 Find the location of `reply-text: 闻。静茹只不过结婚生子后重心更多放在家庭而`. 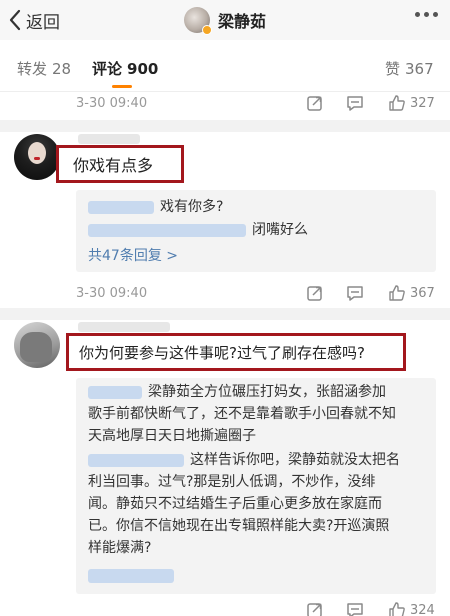

reply-text: 闻。静茹只不过结婚生子后重心更多放在家庭而 is located at coordinates (235, 504).